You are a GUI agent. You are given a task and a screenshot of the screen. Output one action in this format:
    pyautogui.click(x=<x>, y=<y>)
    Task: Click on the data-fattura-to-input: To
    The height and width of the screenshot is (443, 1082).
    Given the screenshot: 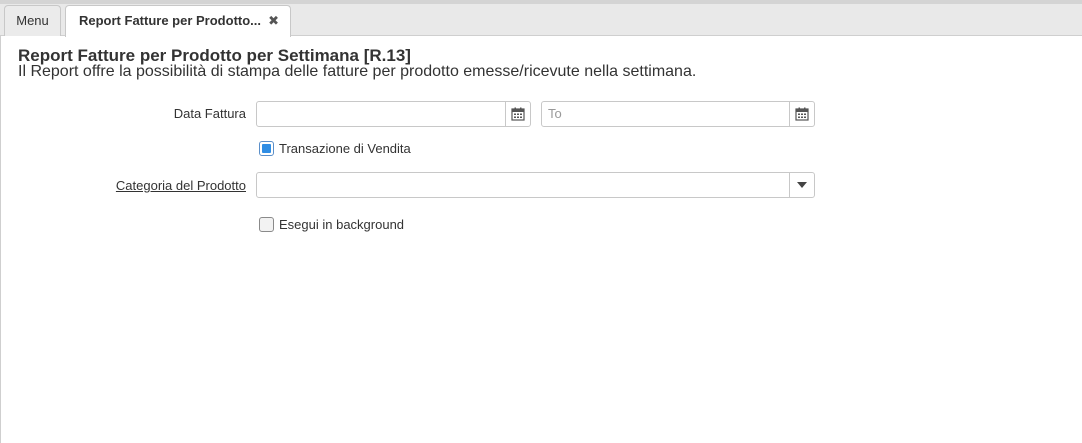 What is the action you would take?
    pyautogui.click(x=678, y=114)
    